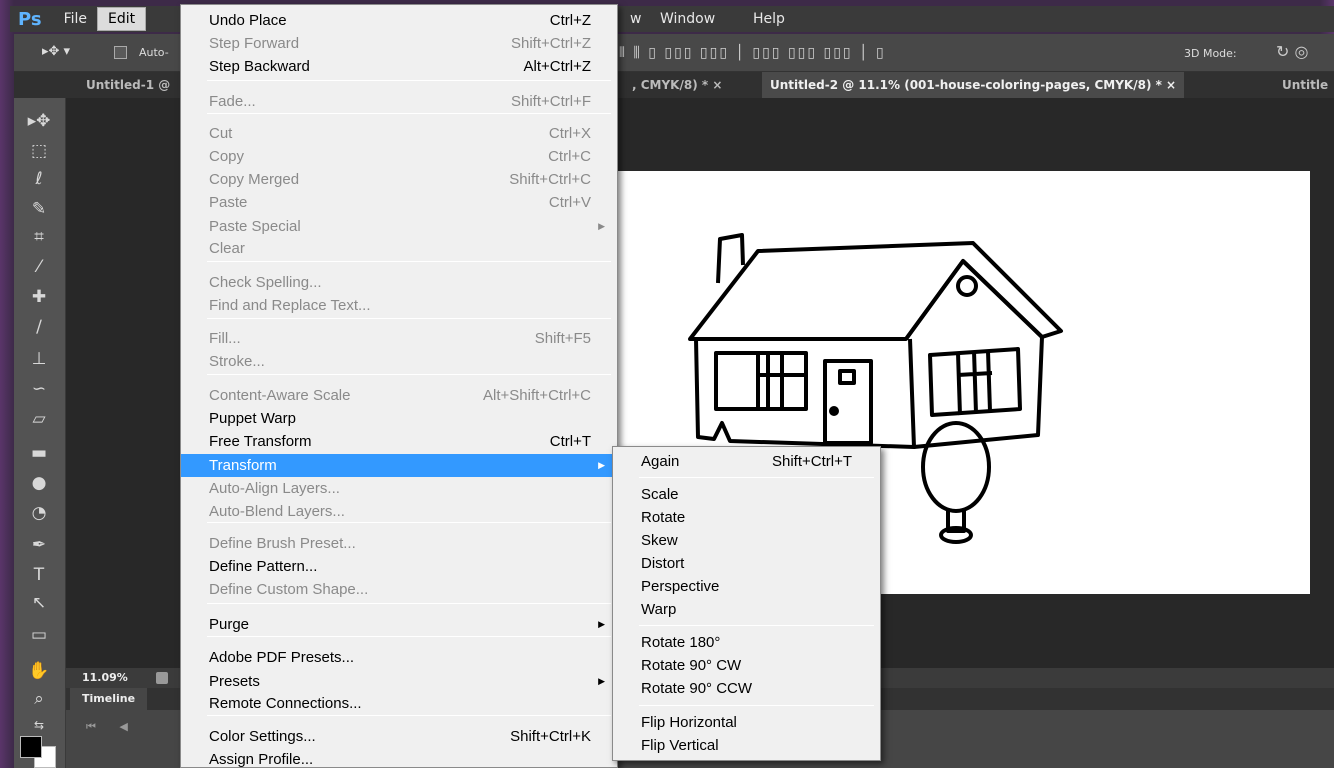 Image resolution: width=1334 pixels, height=768 pixels. Describe the element at coordinates (746, 665) in the screenshot. I see `transform-menu-item-rotate-90-cw: Rotate 90° CW` at that location.